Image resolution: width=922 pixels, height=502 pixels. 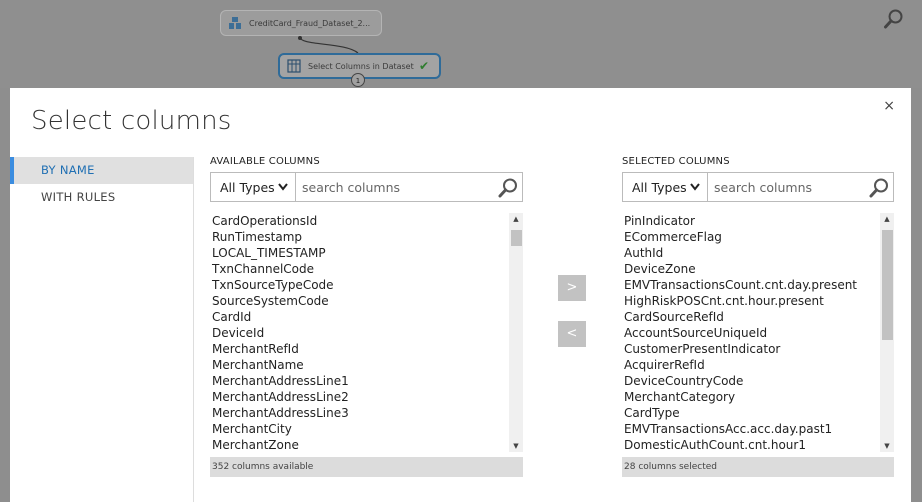 I want to click on selected-search-input, so click(x=800, y=187).